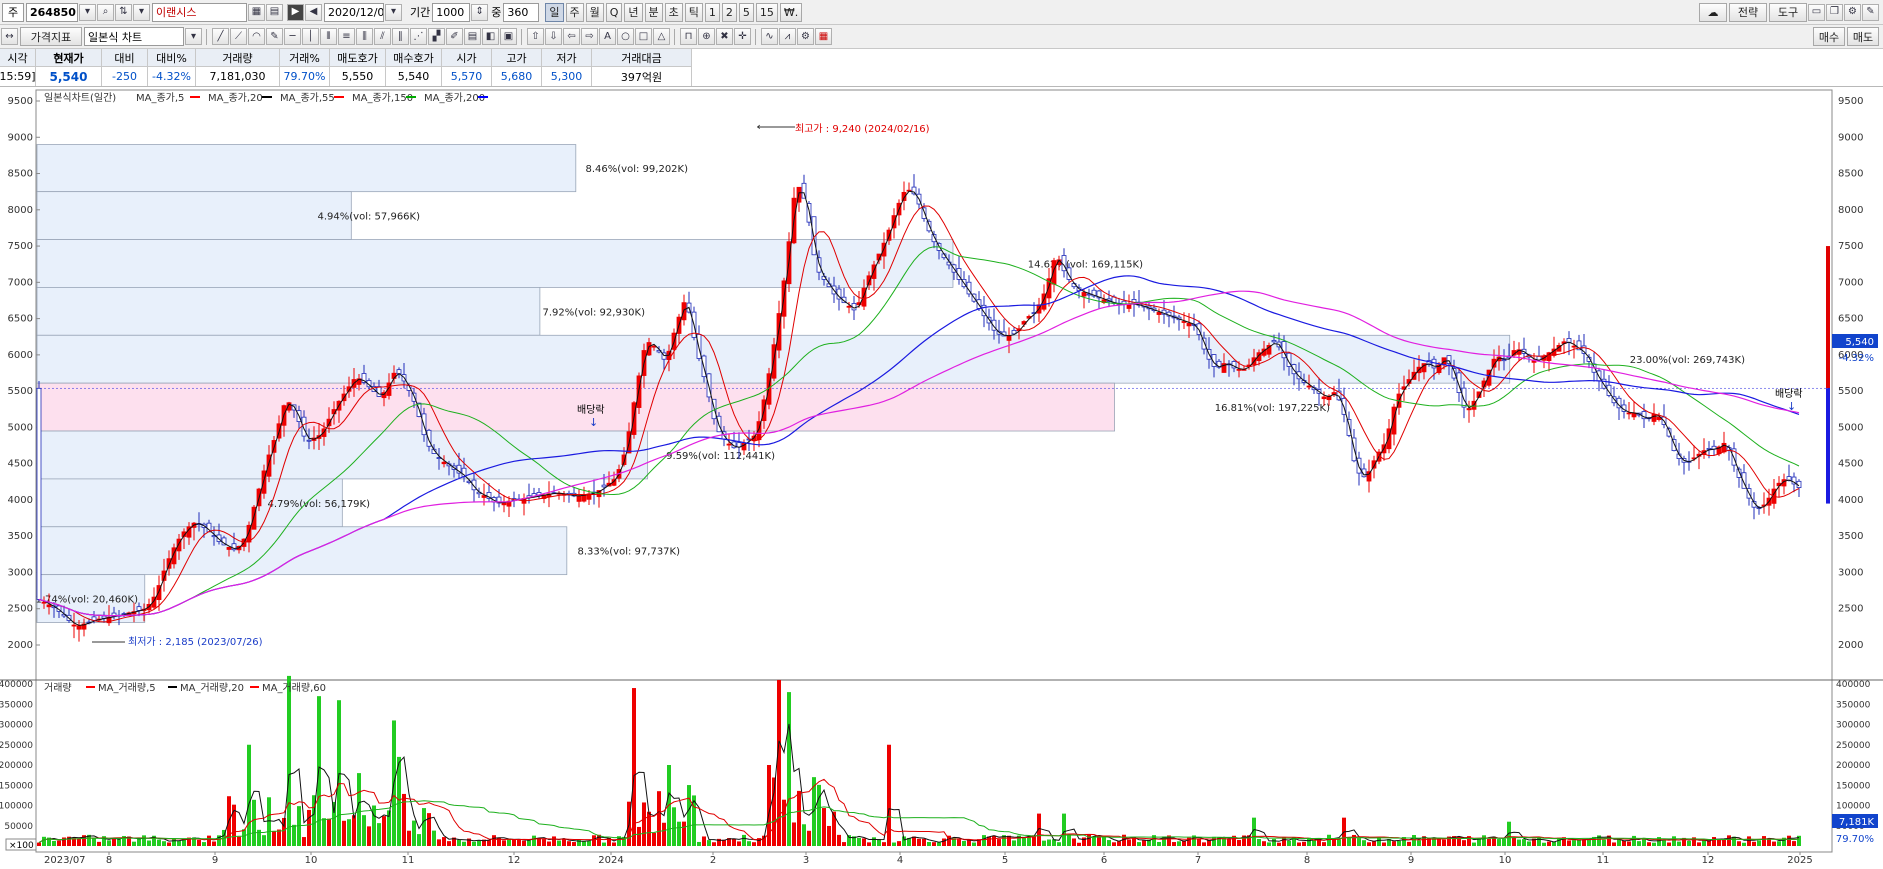  Describe the element at coordinates (274, 12) in the screenshot. I see `list-icon: ▤` at that location.